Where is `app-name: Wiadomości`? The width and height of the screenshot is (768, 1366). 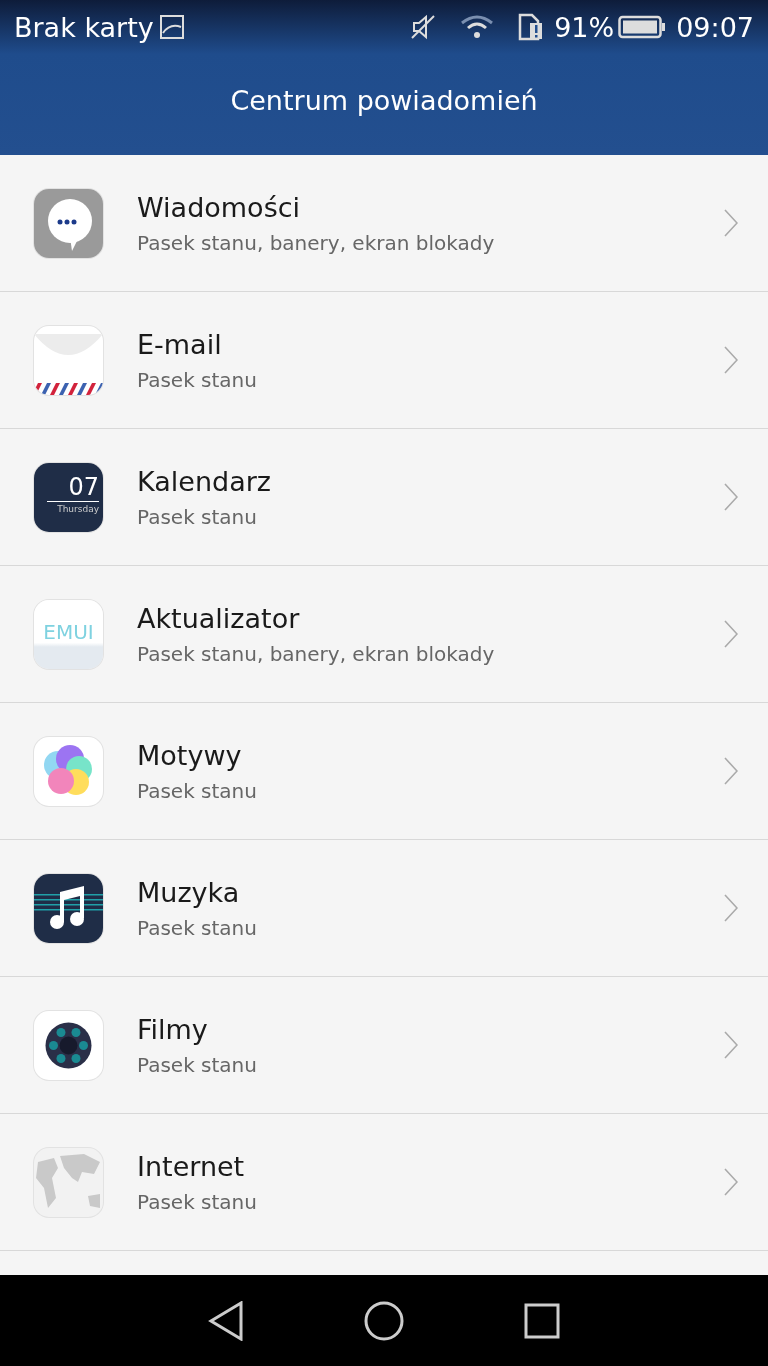 app-name: Wiadomości is located at coordinates (219, 207).